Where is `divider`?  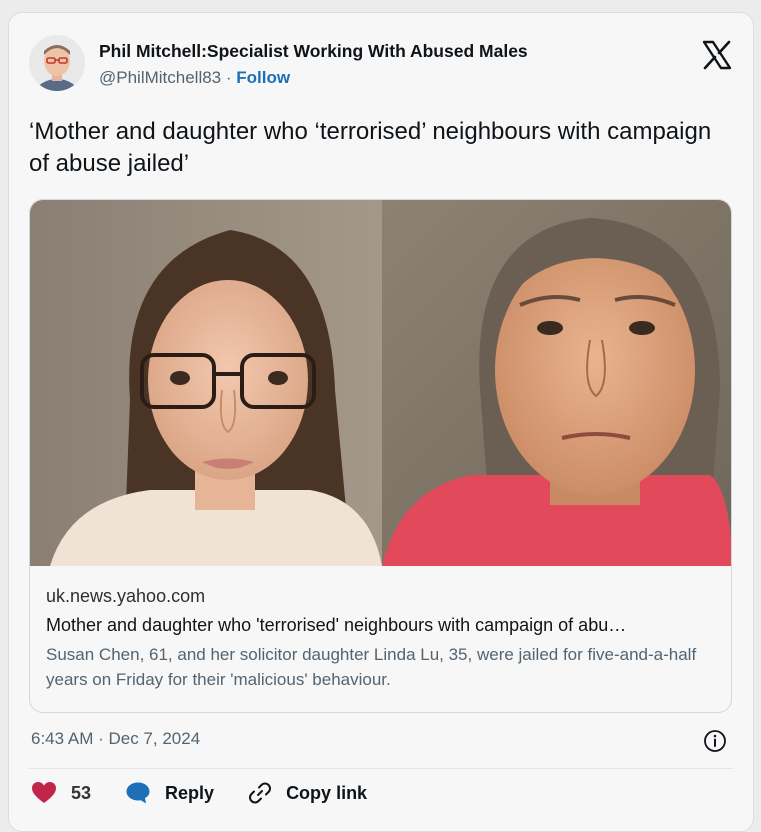 divider is located at coordinates (381, 768).